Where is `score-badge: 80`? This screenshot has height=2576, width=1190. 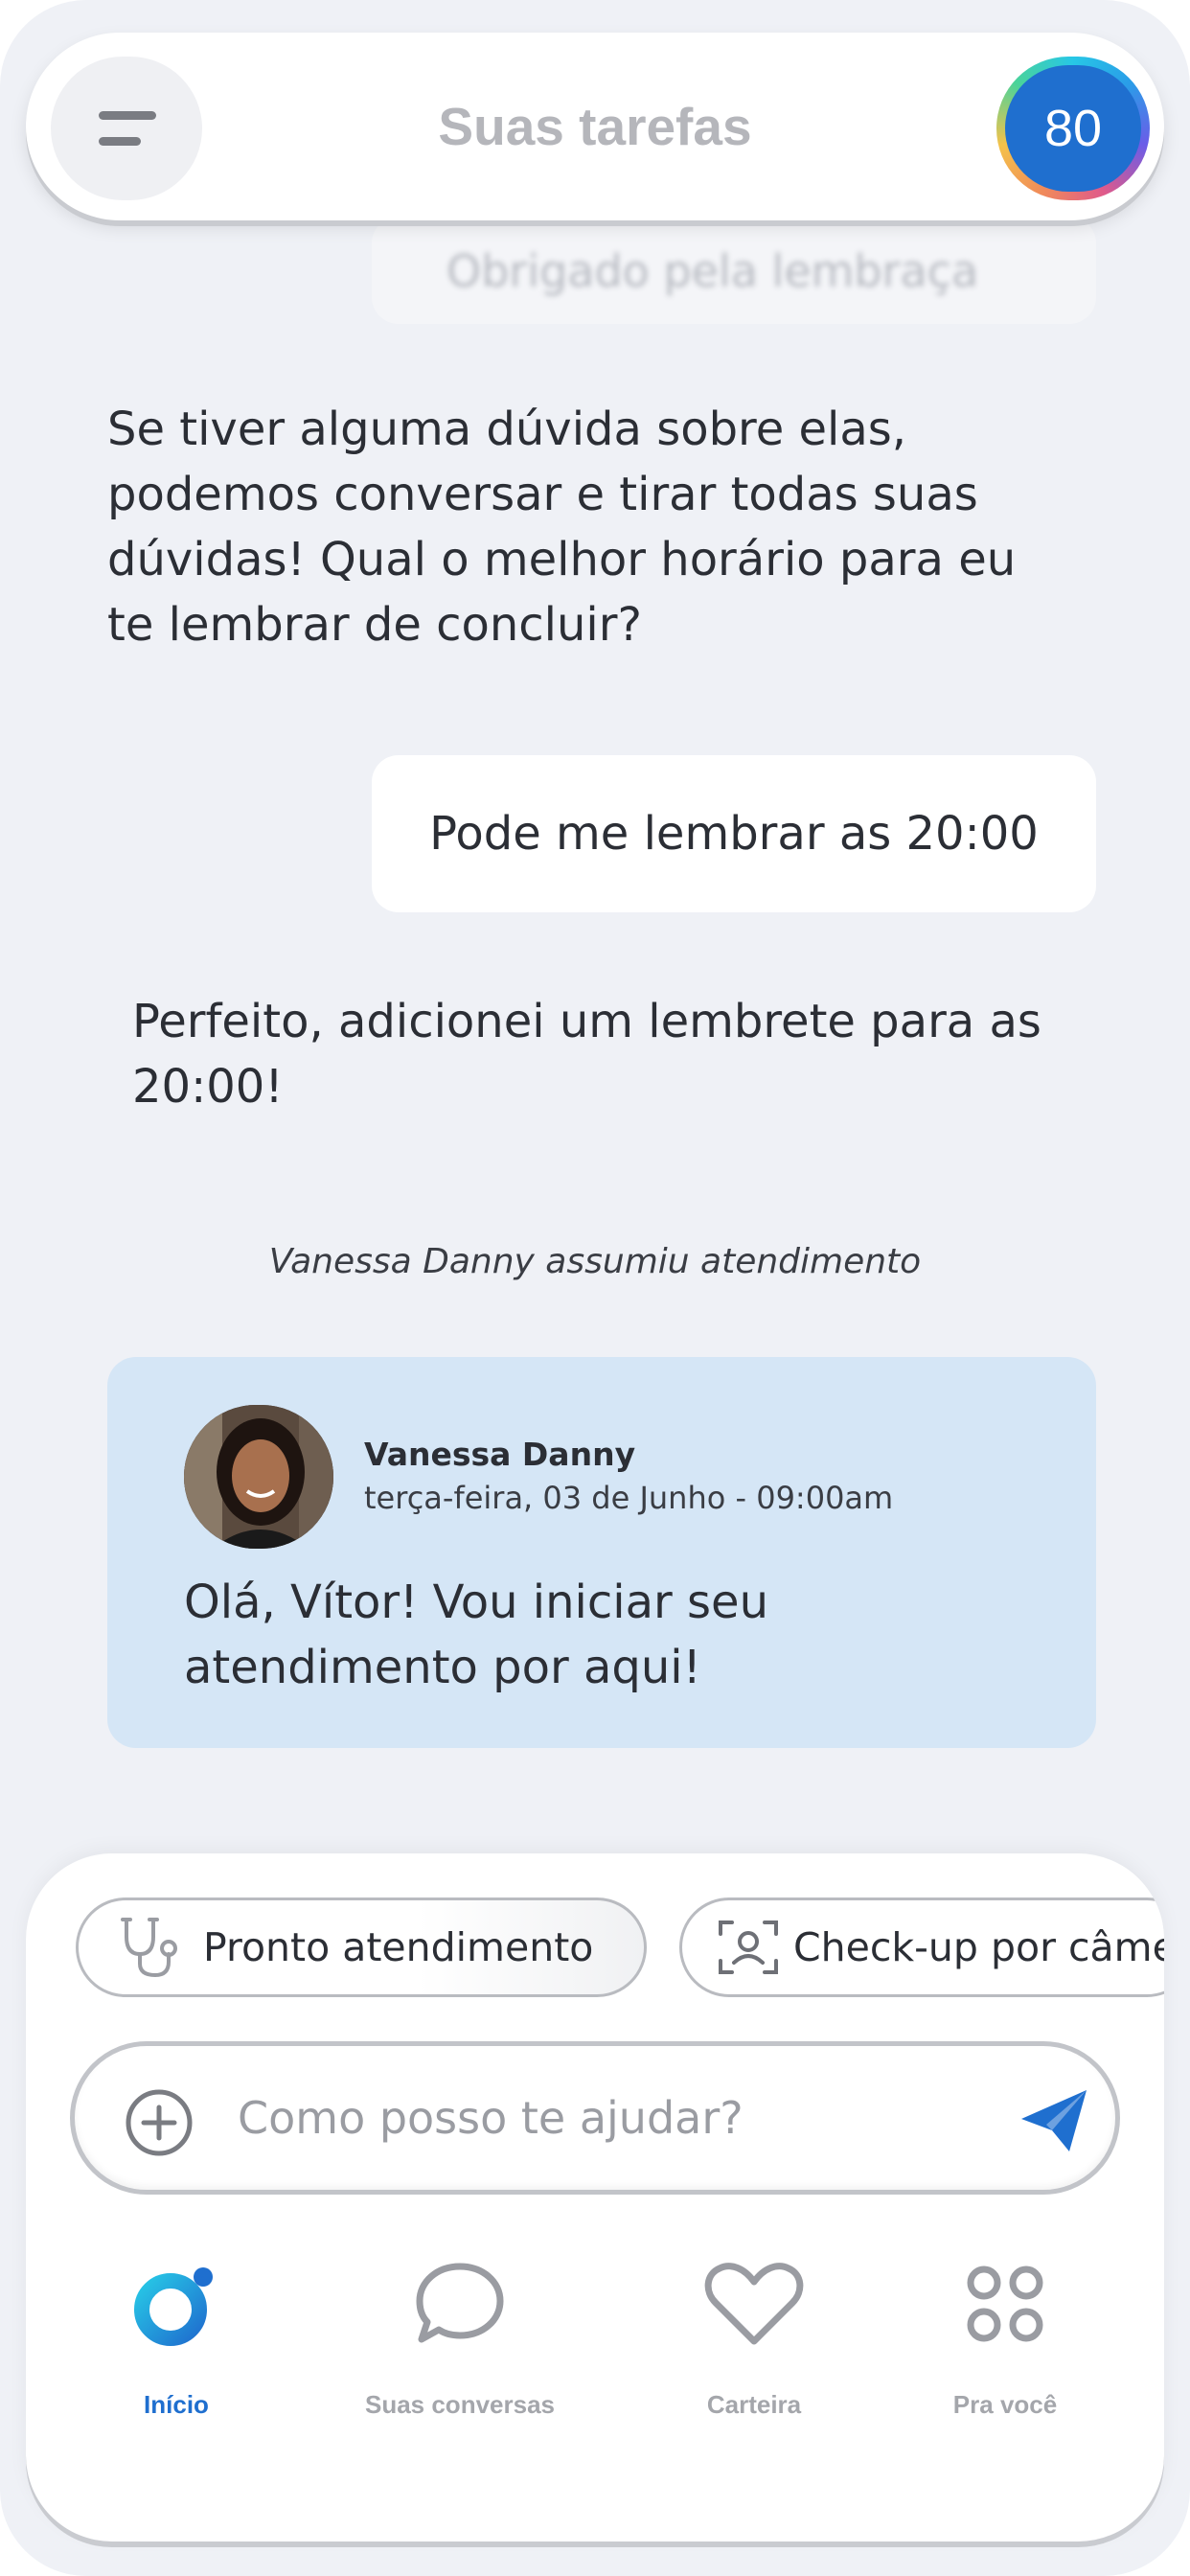 score-badge: 80 is located at coordinates (1073, 128).